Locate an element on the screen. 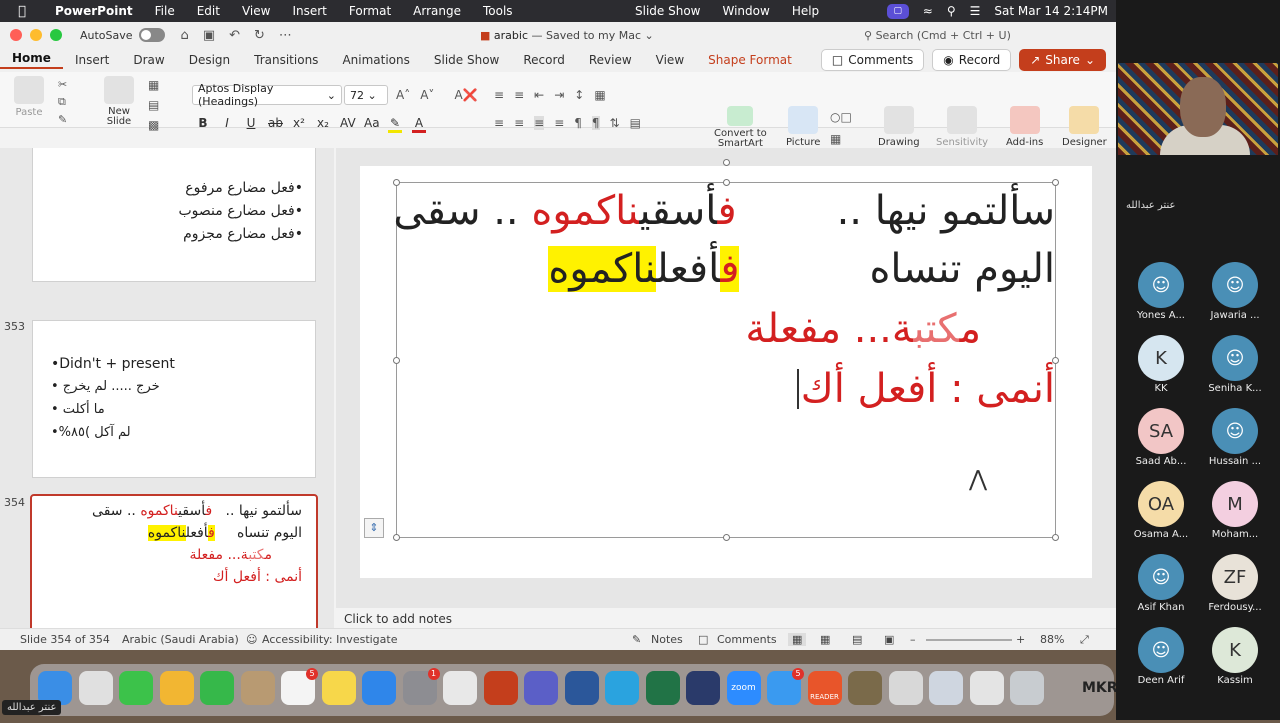  tab-shape-format: Shape Format is located at coordinates (750, 60).